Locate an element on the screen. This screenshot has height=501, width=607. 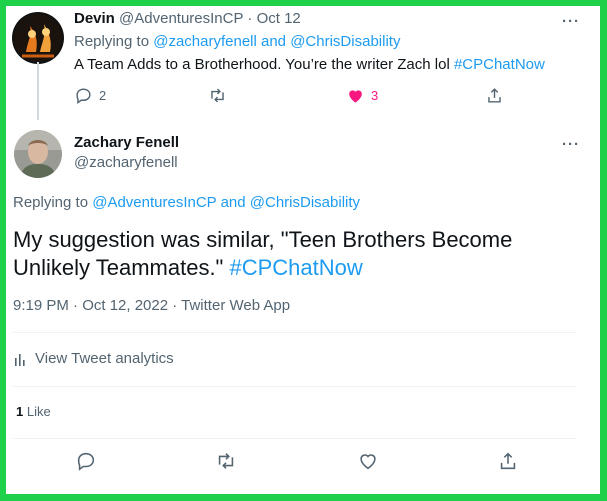
like-summary: 1 Like is located at coordinates (33, 411).